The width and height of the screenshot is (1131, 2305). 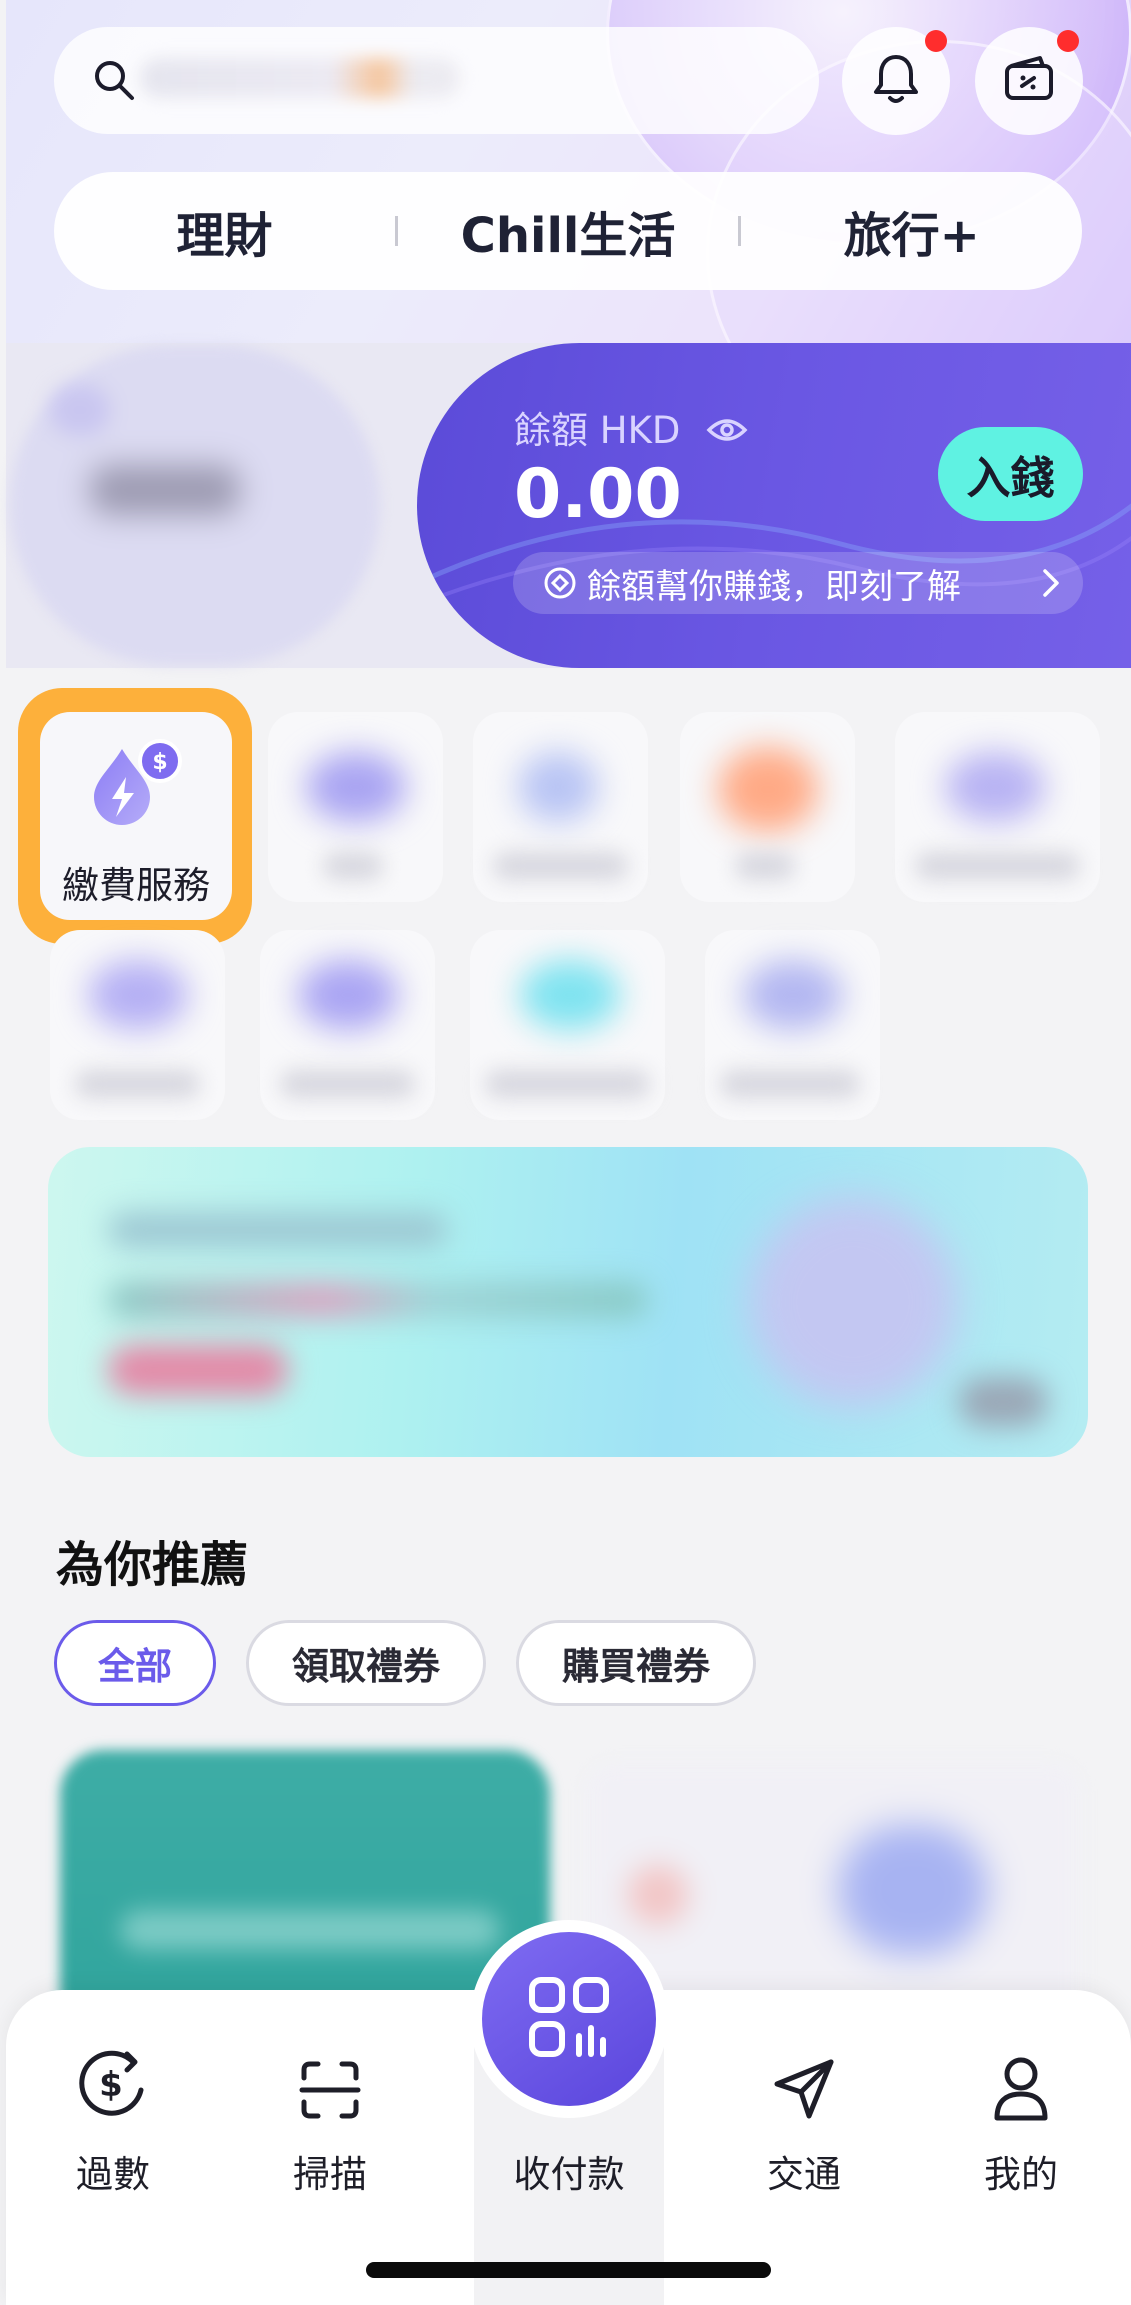 What do you see at coordinates (560, 583) in the screenshot?
I see `target-icon` at bounding box center [560, 583].